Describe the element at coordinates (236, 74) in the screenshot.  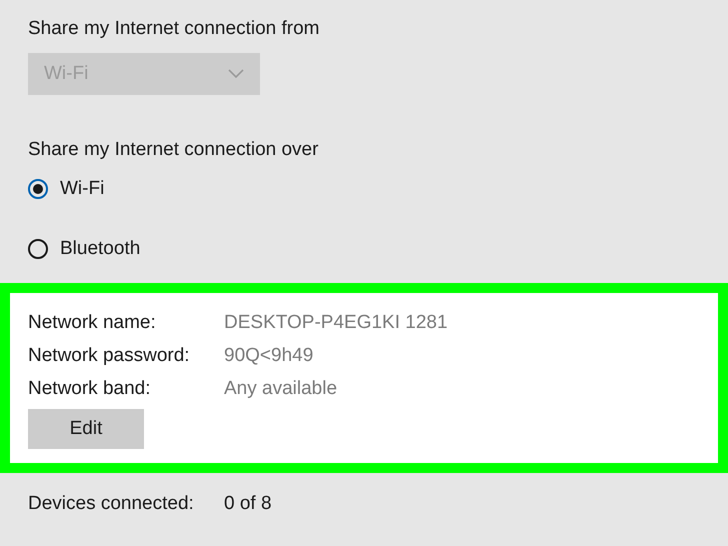
I see `chevron-icon` at that location.